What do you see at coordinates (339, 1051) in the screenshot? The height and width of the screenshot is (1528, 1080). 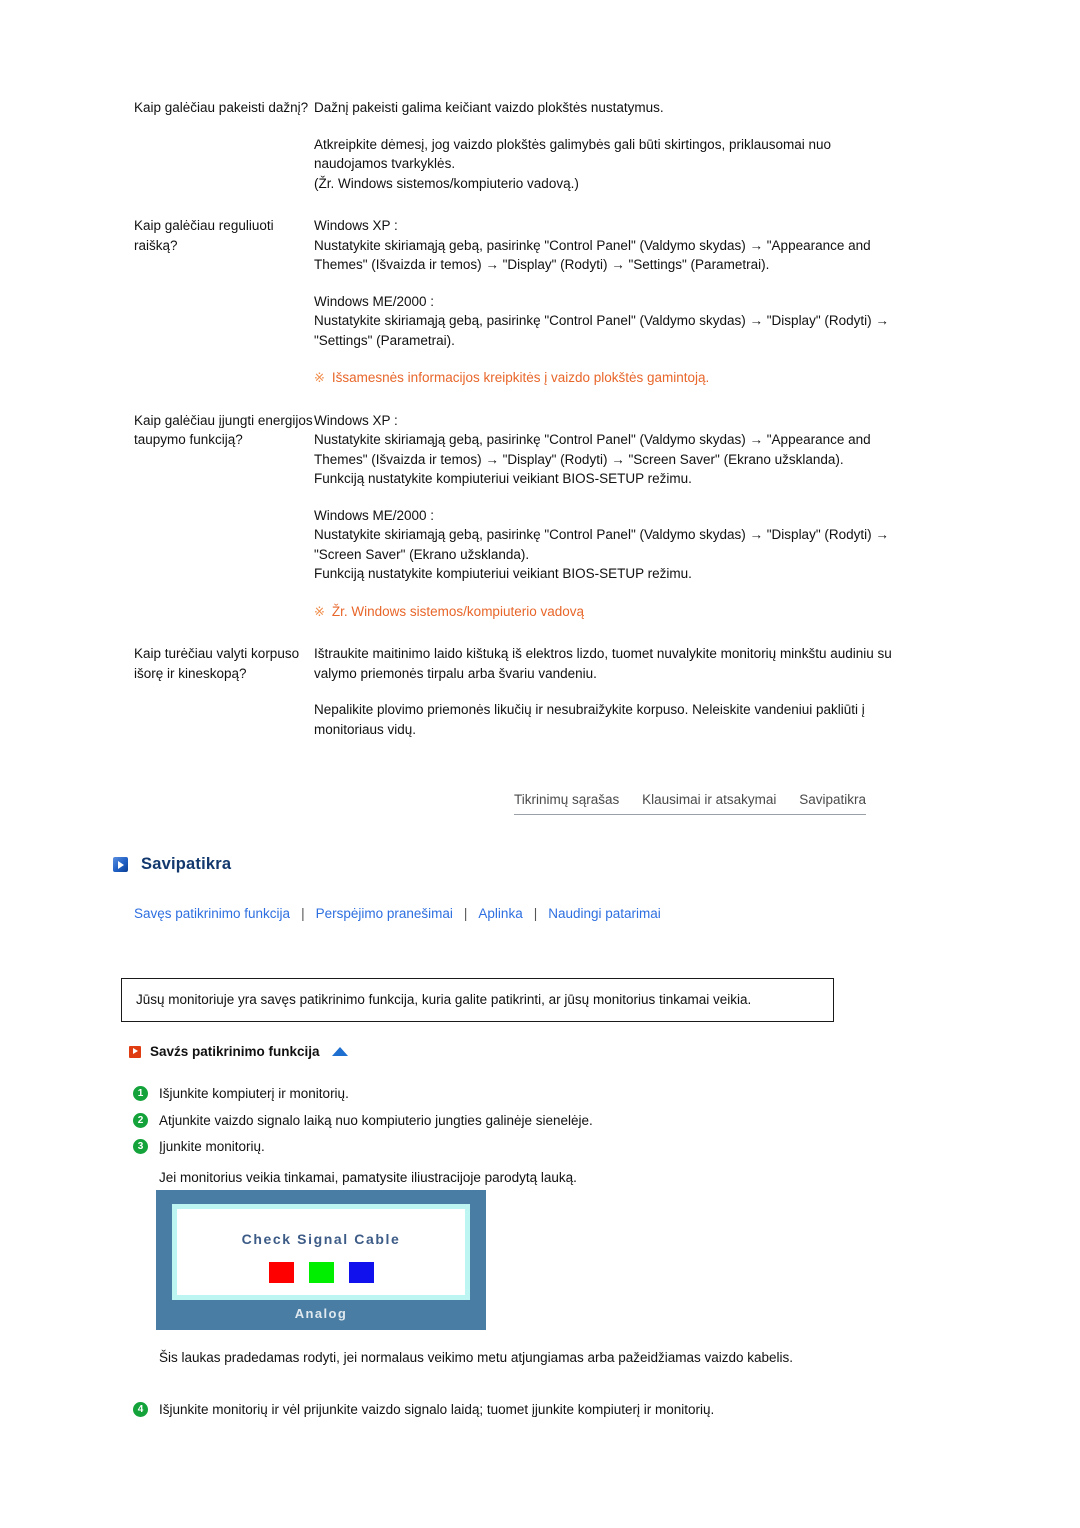 I see `up-triangle-icon` at bounding box center [339, 1051].